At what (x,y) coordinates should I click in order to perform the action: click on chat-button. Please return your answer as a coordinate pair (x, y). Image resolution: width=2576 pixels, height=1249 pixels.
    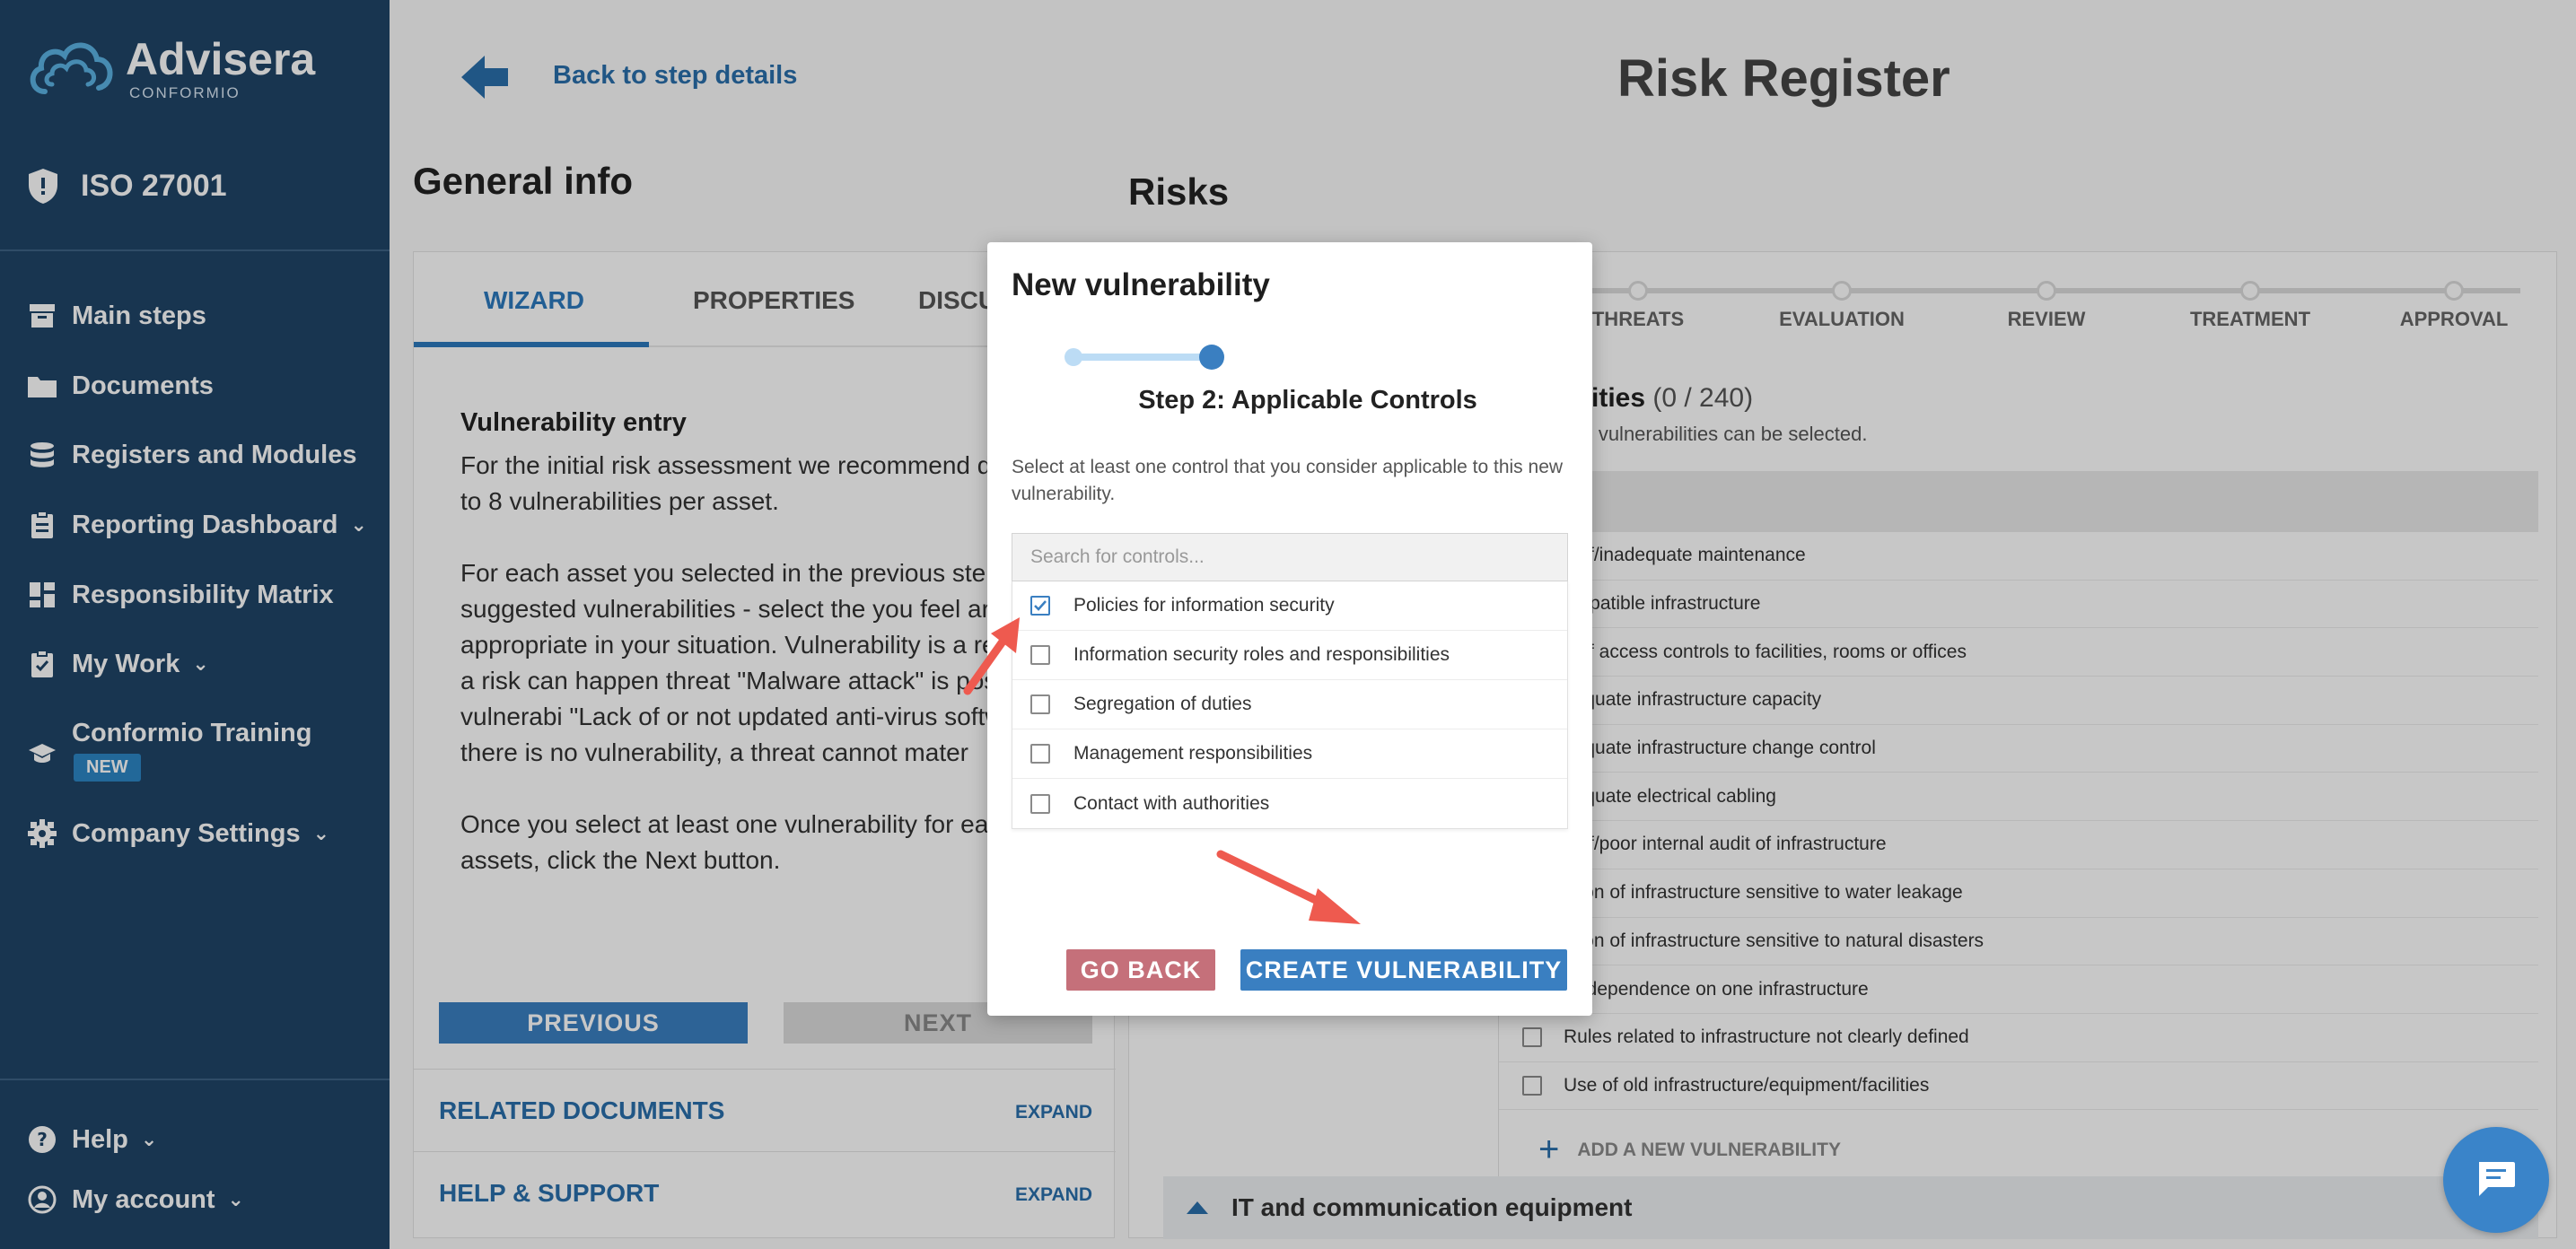
    Looking at the image, I should click on (2496, 1180).